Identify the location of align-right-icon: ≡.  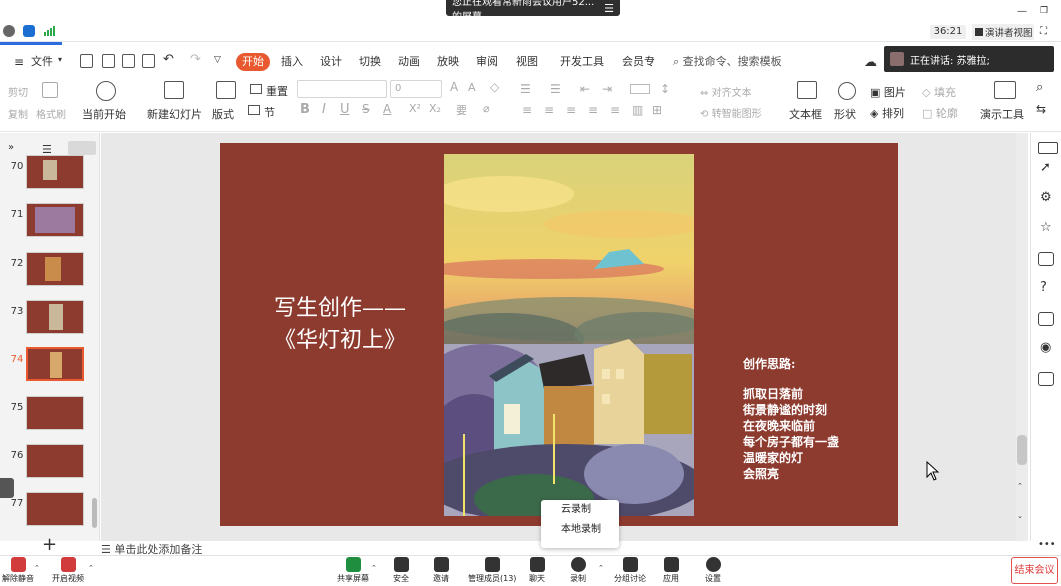
(571, 110).